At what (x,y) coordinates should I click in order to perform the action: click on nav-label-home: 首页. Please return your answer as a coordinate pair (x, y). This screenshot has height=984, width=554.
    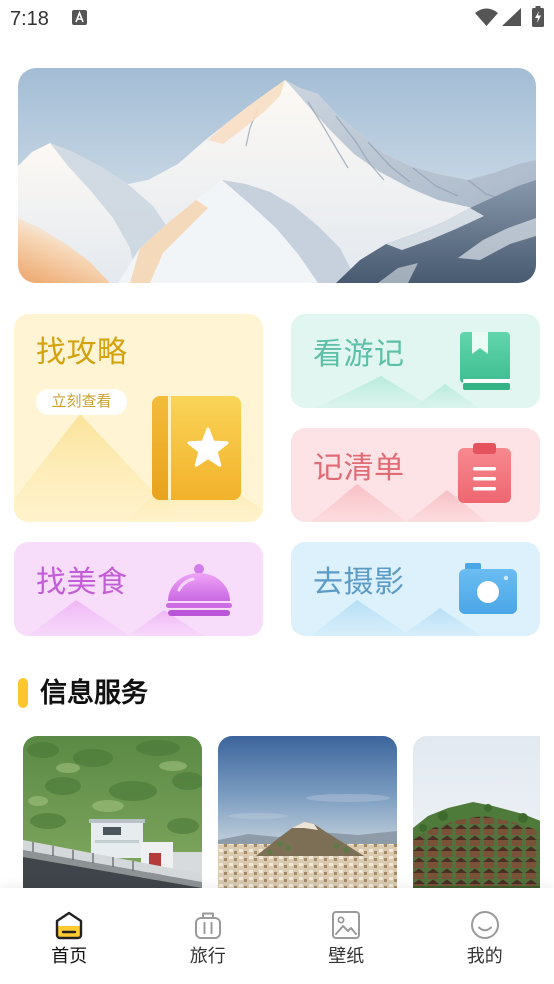
    Looking at the image, I should click on (69, 956).